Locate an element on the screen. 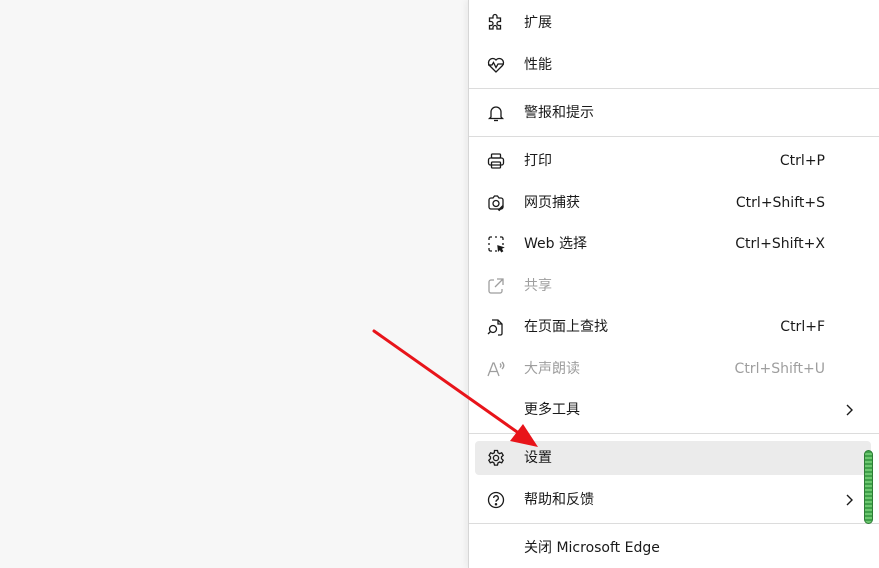 The width and height of the screenshot is (879, 568). menu-item-extensions: 扩展 is located at coordinates (673, 23).